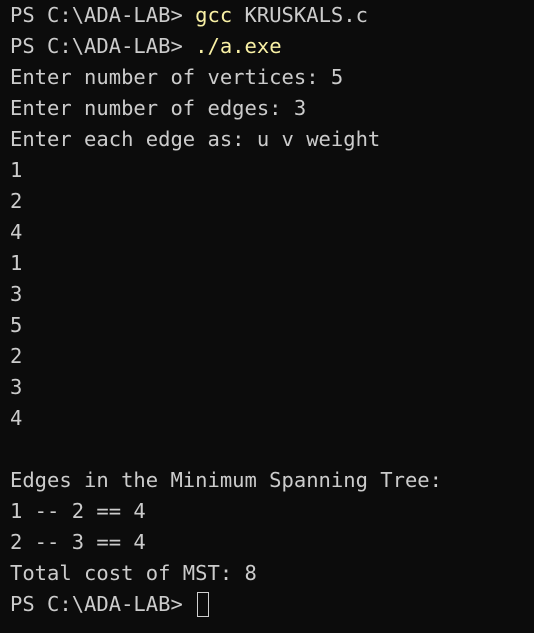  What do you see at coordinates (158, 108) in the screenshot?
I see `output-line: Enter number of edges: 3` at bounding box center [158, 108].